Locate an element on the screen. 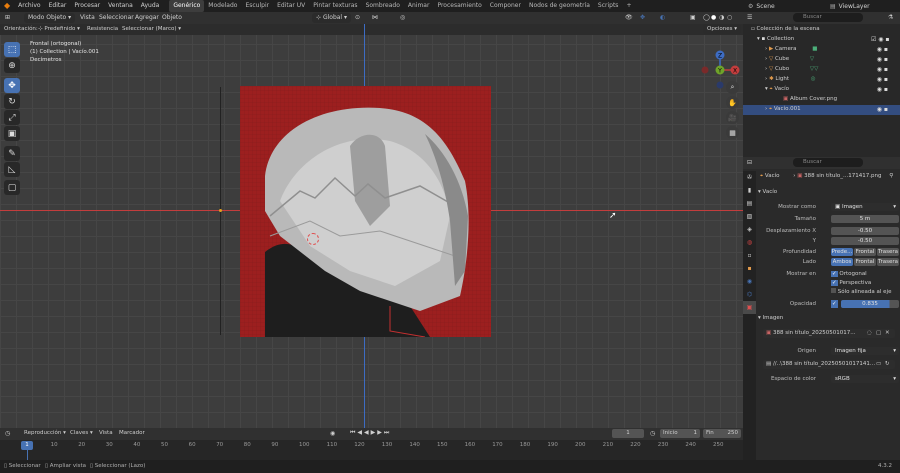 This screenshot has height=473, width=900. physics-tab-icon: ◉ is located at coordinates (749, 281).